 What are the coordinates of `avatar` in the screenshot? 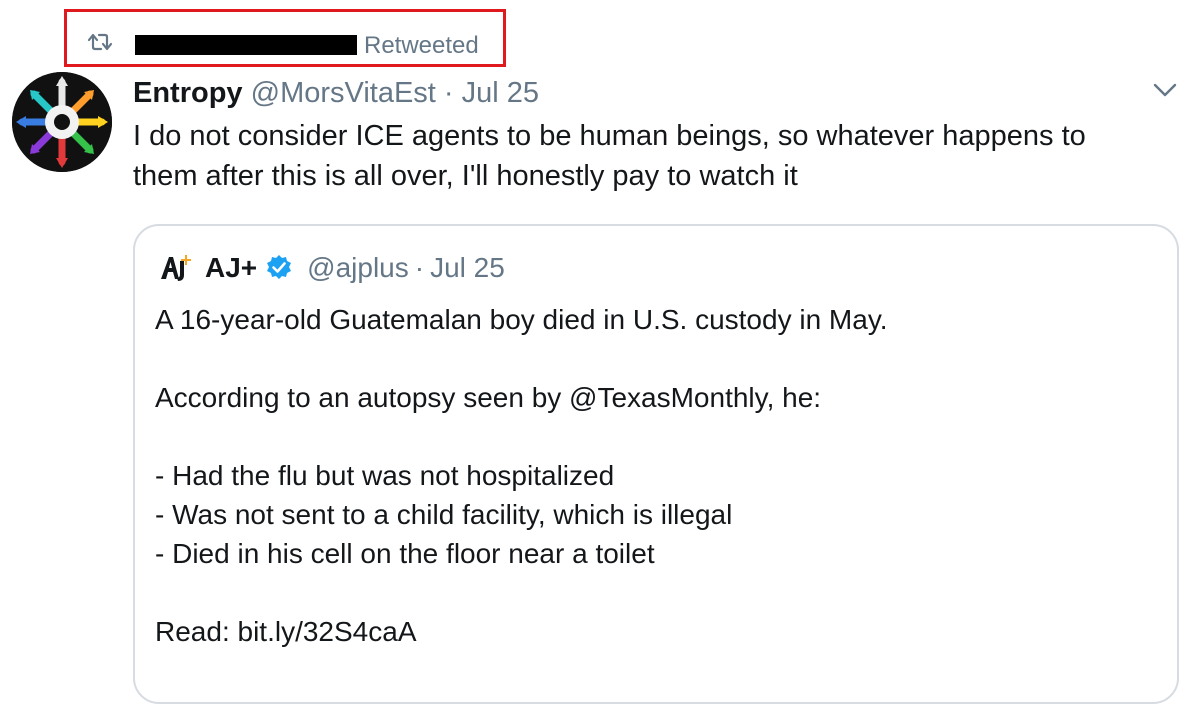 It's located at (62, 122).